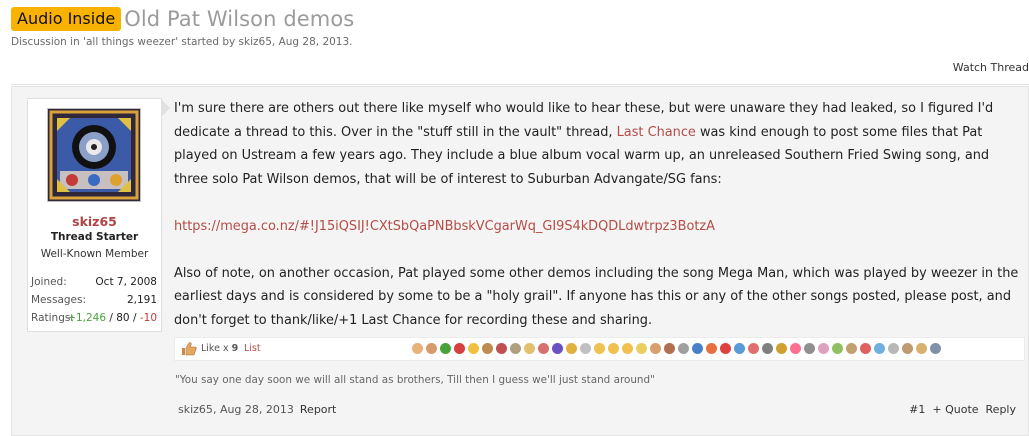 Image resolution: width=1029 pixels, height=436 pixels. I want to click on joined-label: Joined:, so click(49, 282).